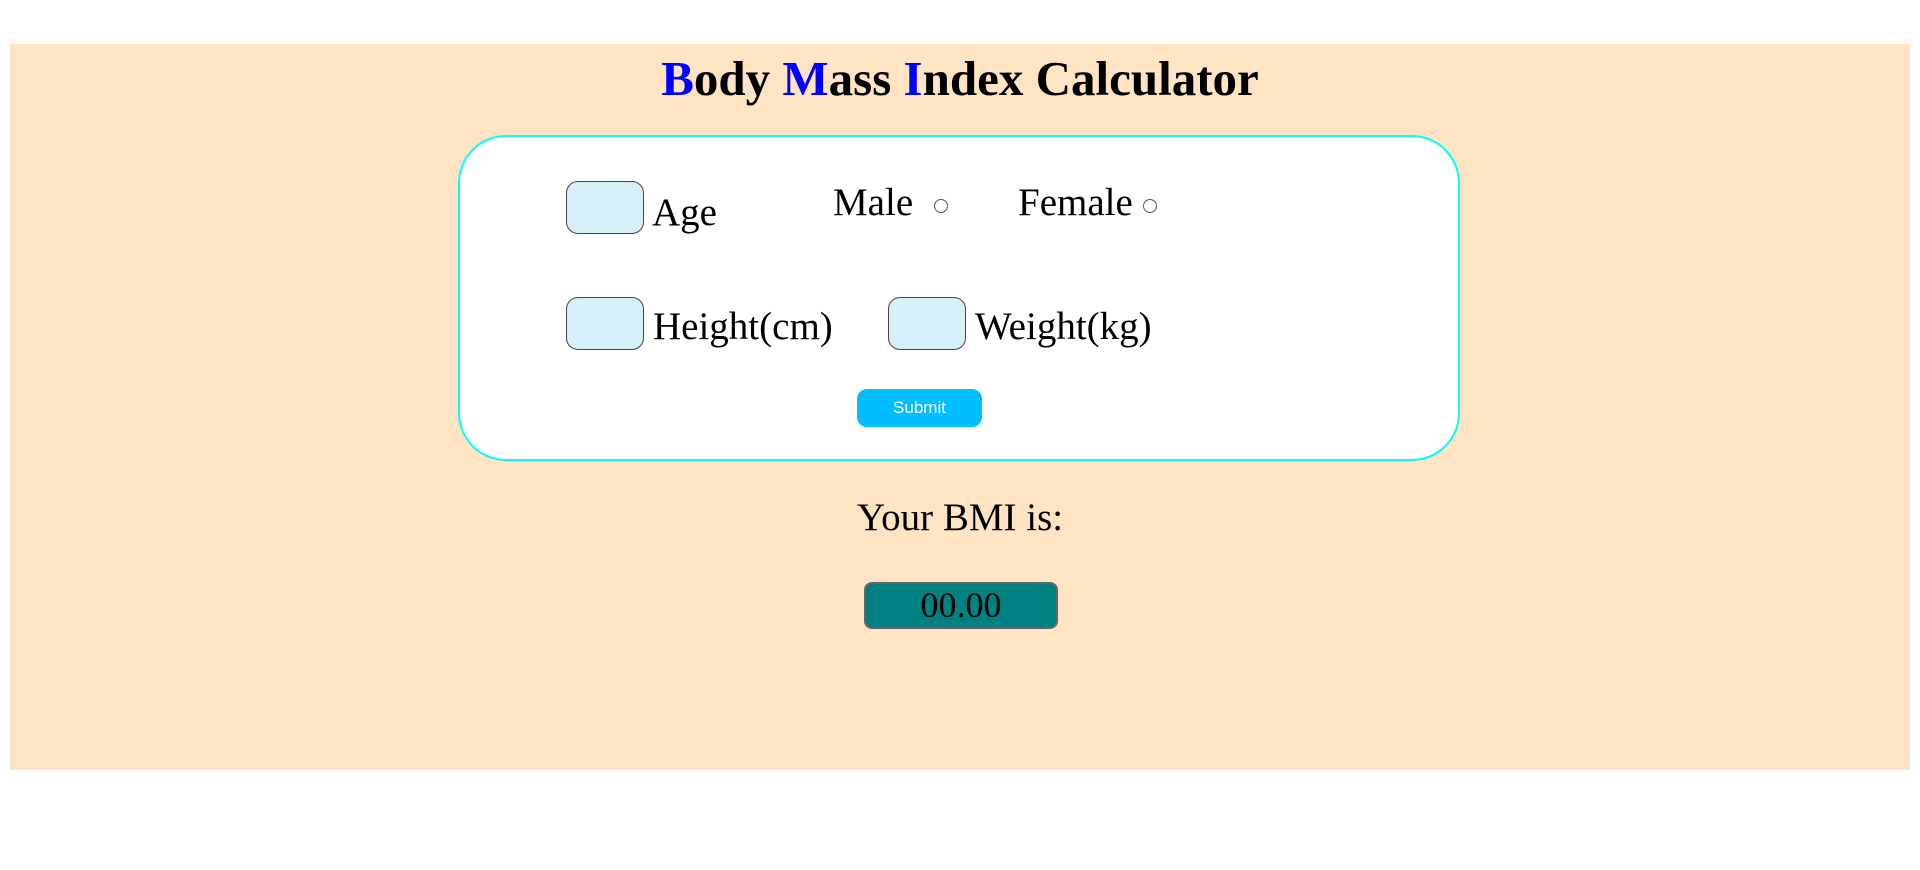  Describe the element at coordinates (919, 408) in the screenshot. I see `submit-button: Submit` at that location.